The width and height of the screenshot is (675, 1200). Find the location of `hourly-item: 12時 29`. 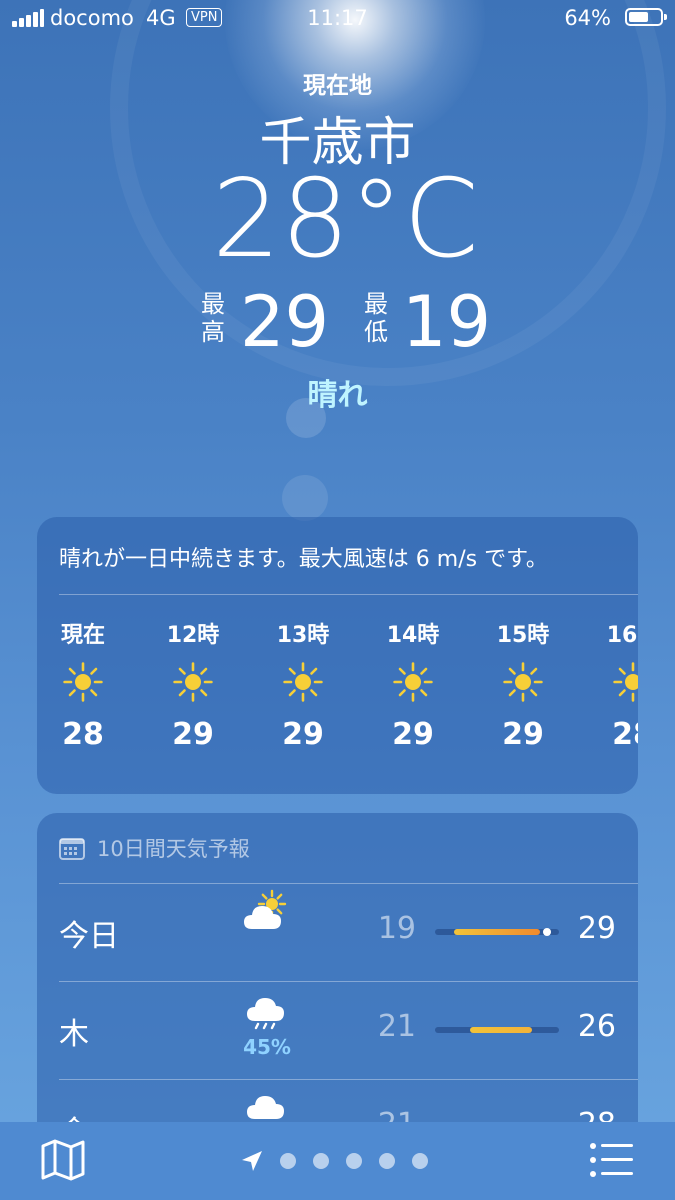

hourly-item: 12時 29 is located at coordinates (193, 684).